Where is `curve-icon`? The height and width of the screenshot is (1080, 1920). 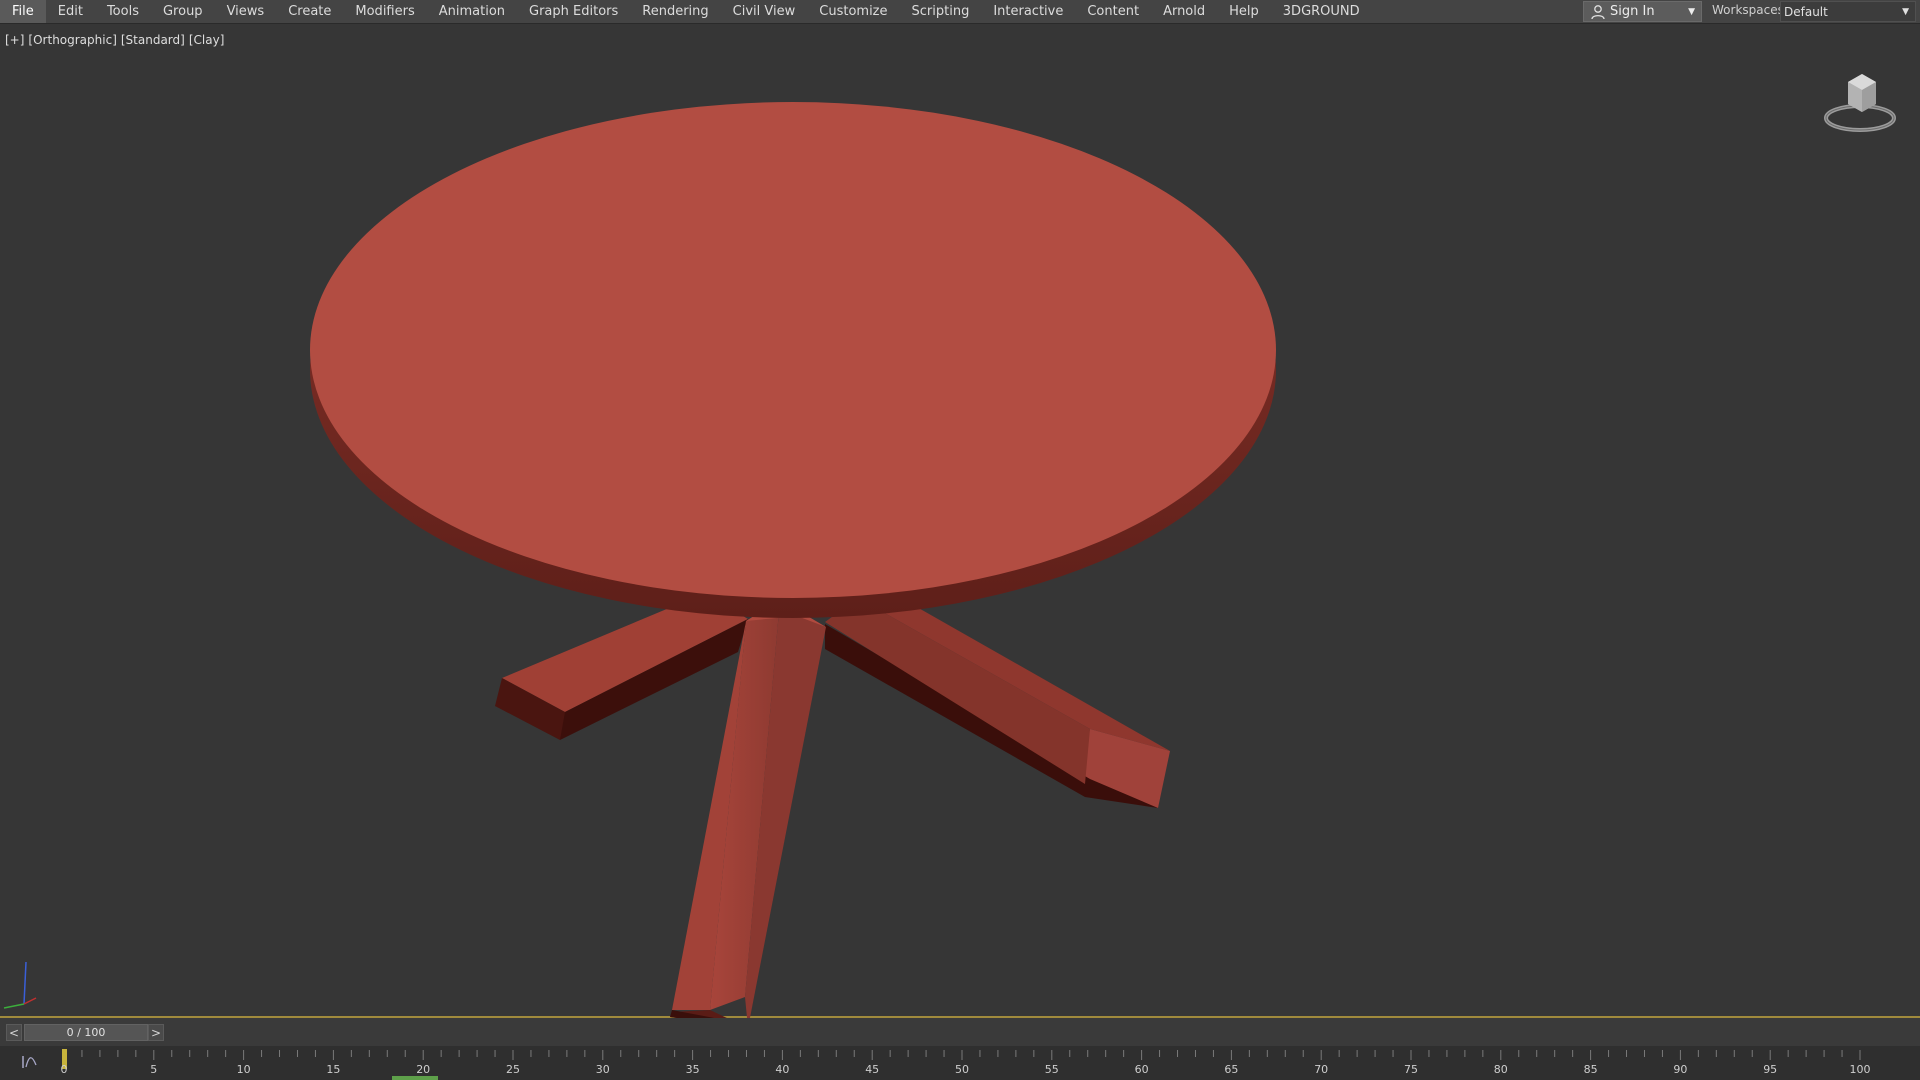
curve-icon is located at coordinates (29, 1062).